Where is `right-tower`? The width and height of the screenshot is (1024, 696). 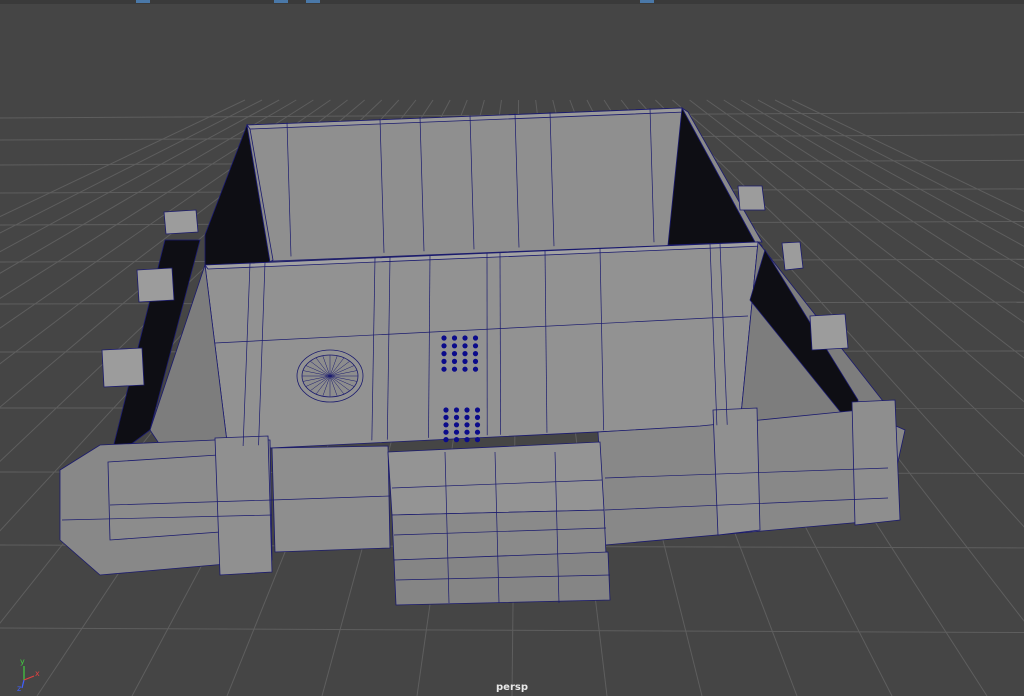 right-tower is located at coordinates (736, 471).